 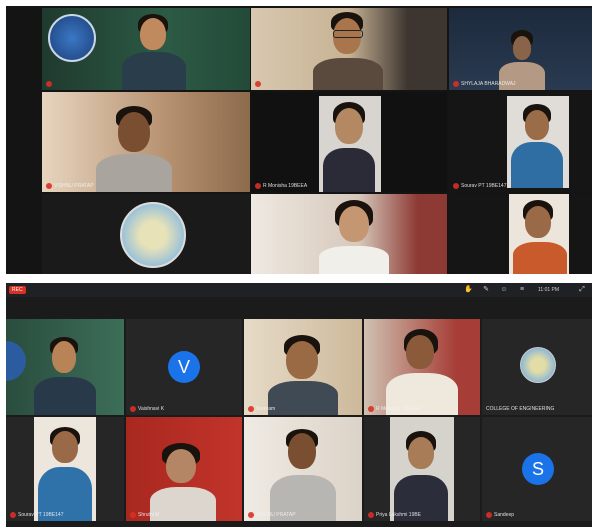 I want to click on menu-icon: ≡, so click(x=522, y=290).